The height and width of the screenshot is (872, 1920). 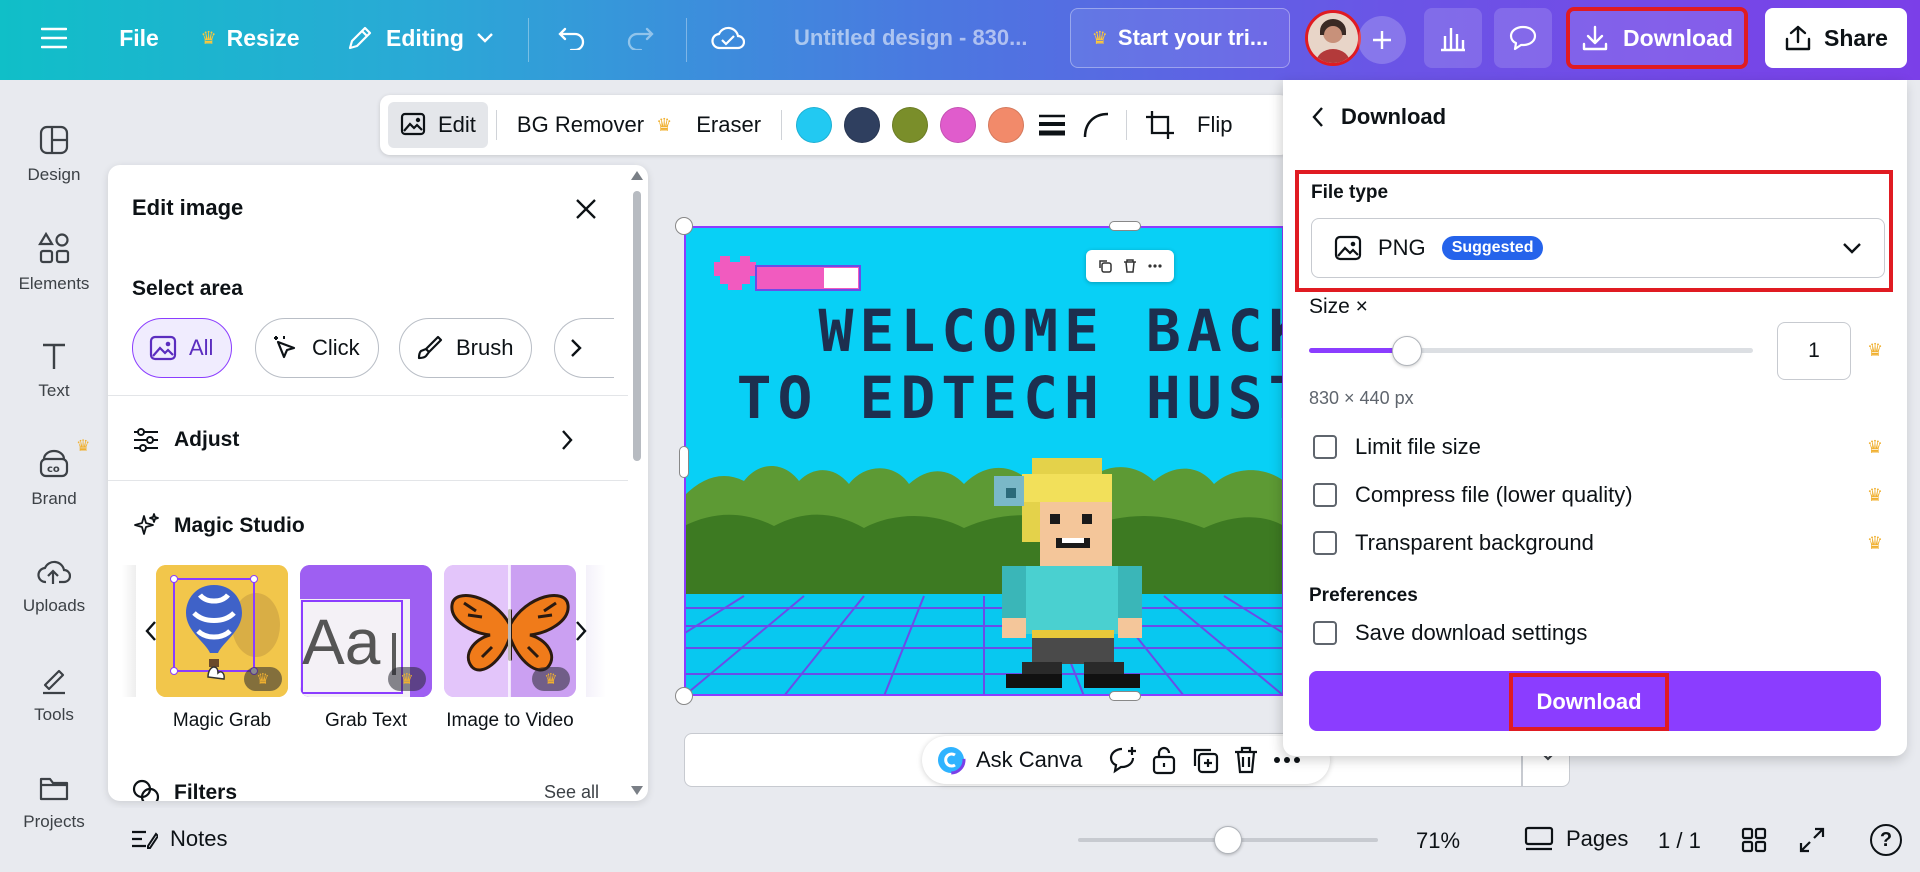 I want to click on pencil-icon, so click(x=360, y=38).